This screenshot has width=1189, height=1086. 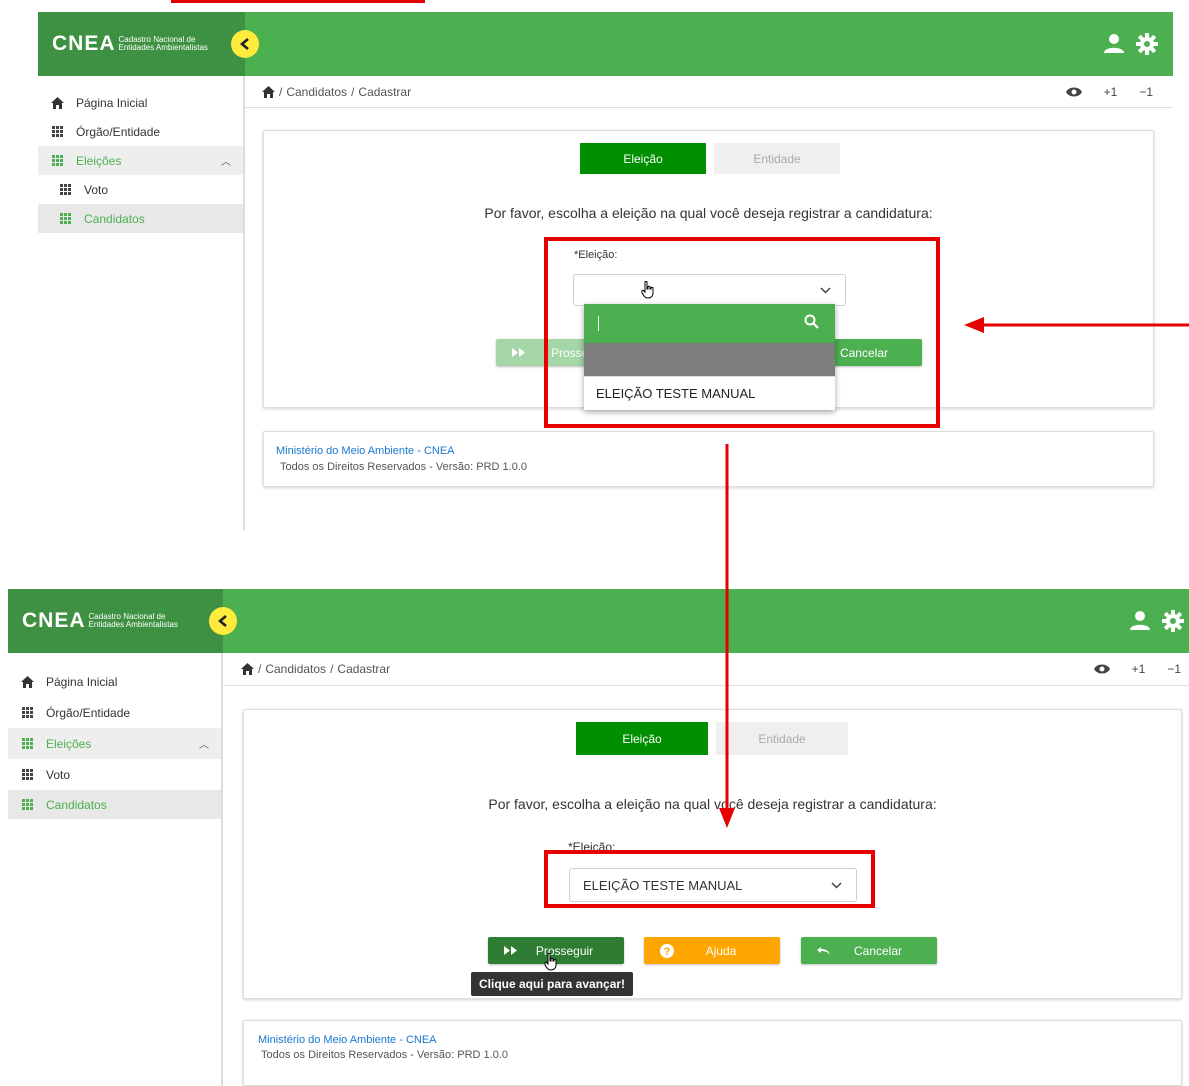 What do you see at coordinates (727, 636) in the screenshot?
I see `arrow-down` at bounding box center [727, 636].